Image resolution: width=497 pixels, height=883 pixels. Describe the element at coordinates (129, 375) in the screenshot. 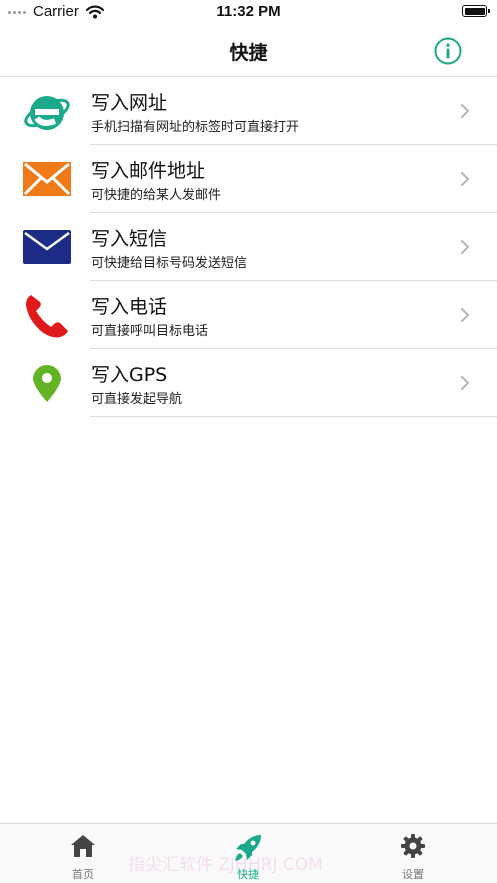

I see `item-title: 写入GPS` at that location.